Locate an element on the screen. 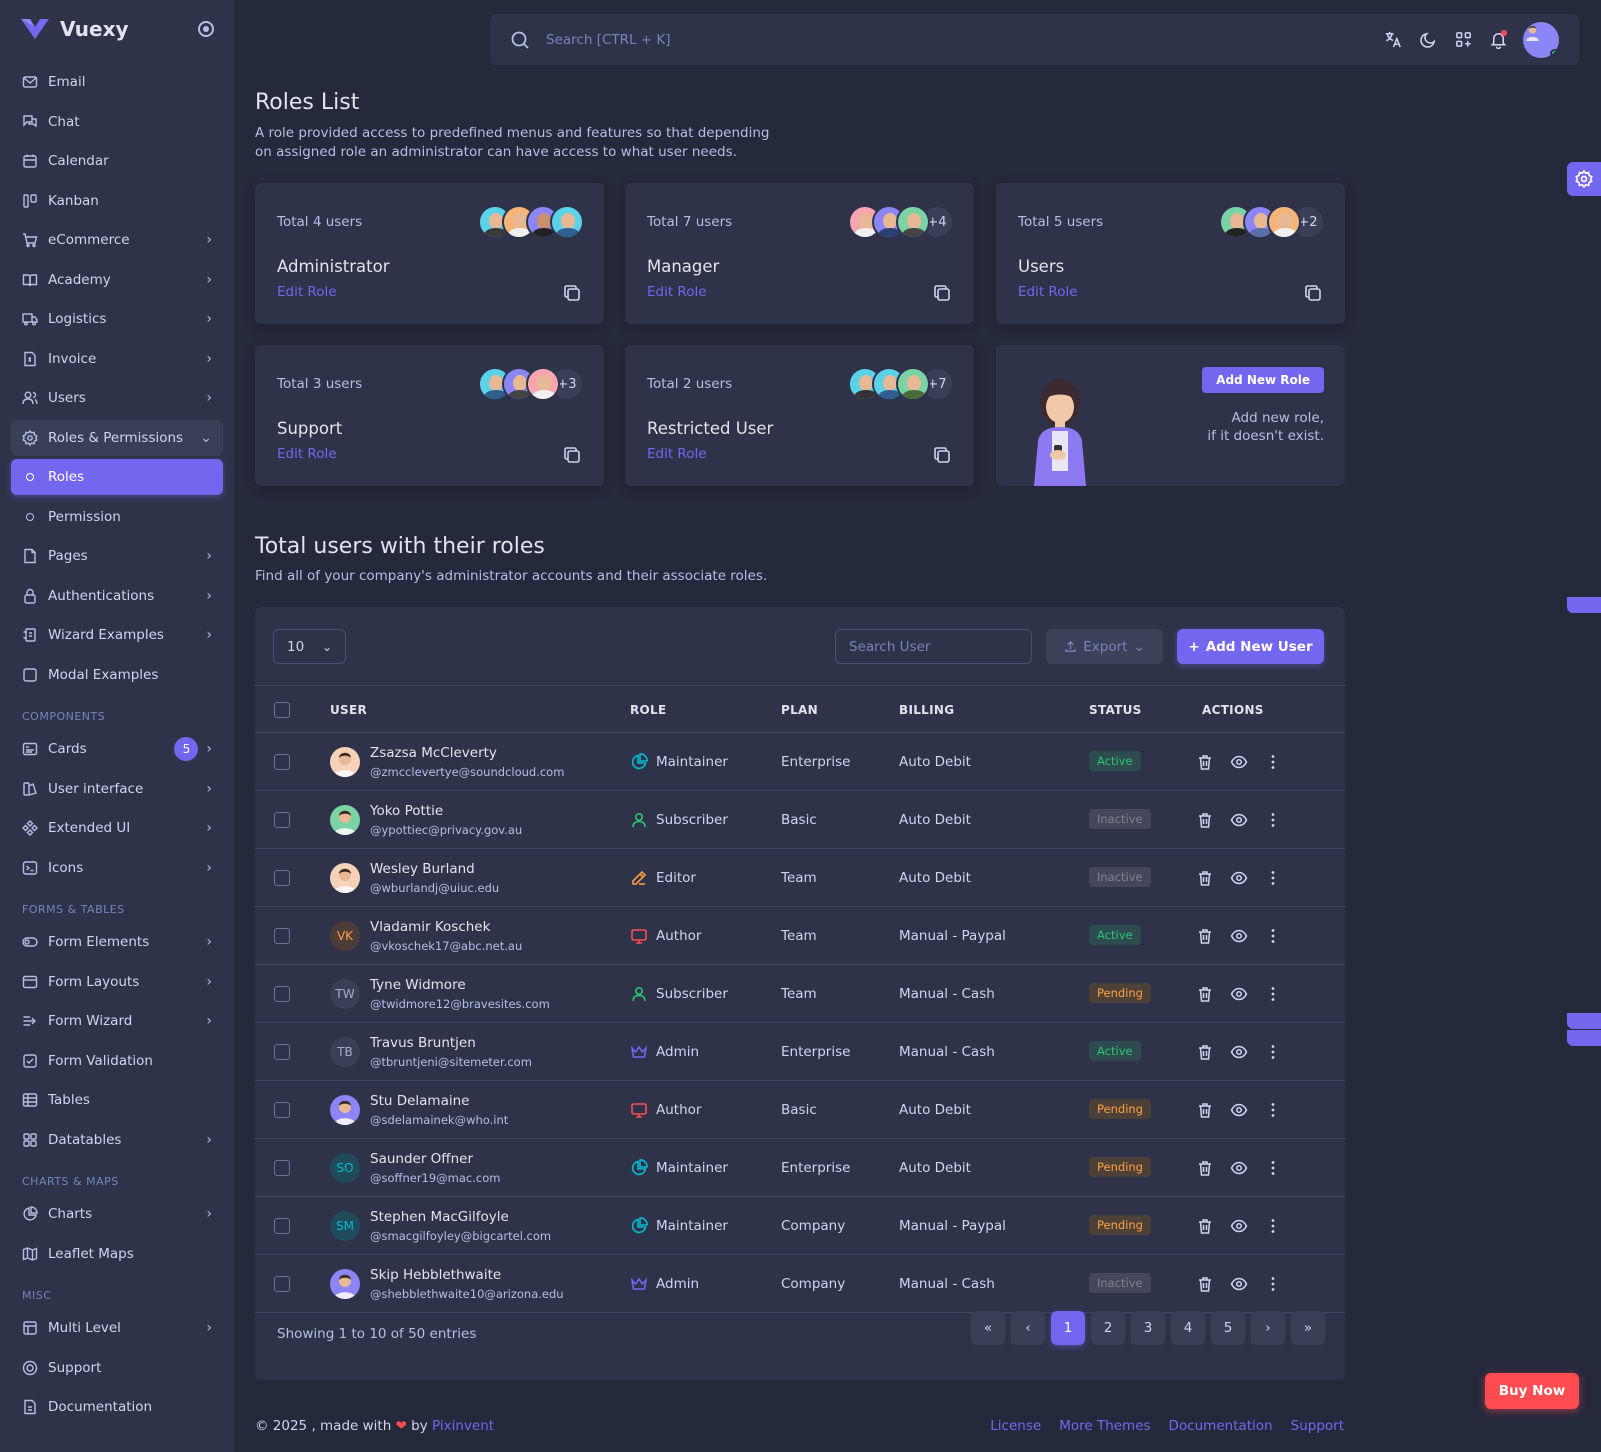 This screenshot has width=1601, height=1452. column-header-role: ROLE is located at coordinates (648, 710).